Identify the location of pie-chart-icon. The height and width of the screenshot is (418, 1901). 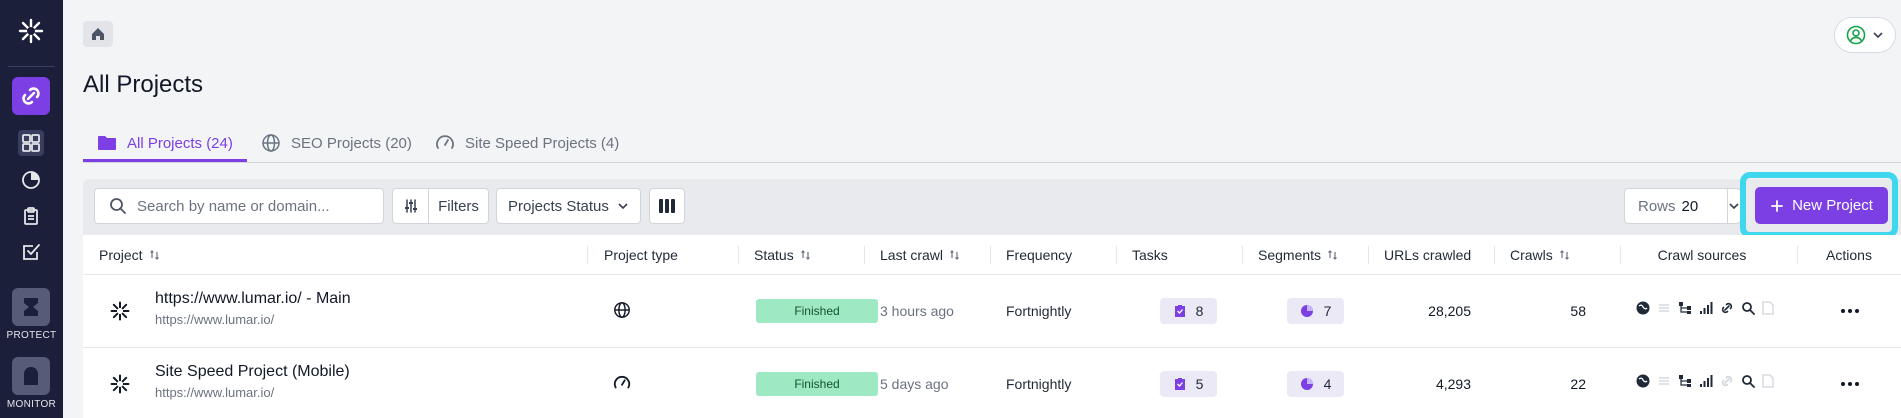
(31, 180).